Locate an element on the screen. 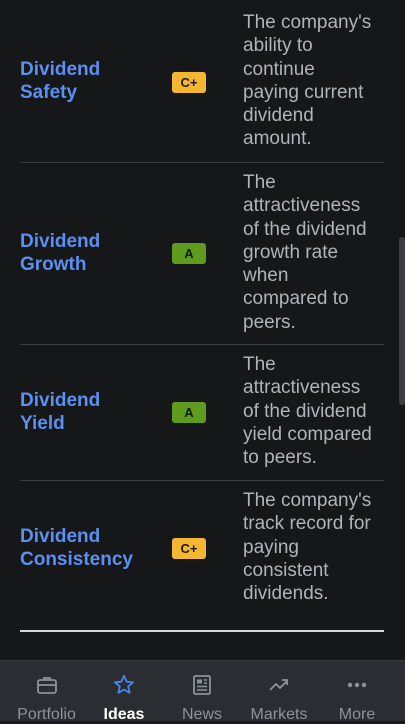  description-line: continue is located at coordinates (279, 69).